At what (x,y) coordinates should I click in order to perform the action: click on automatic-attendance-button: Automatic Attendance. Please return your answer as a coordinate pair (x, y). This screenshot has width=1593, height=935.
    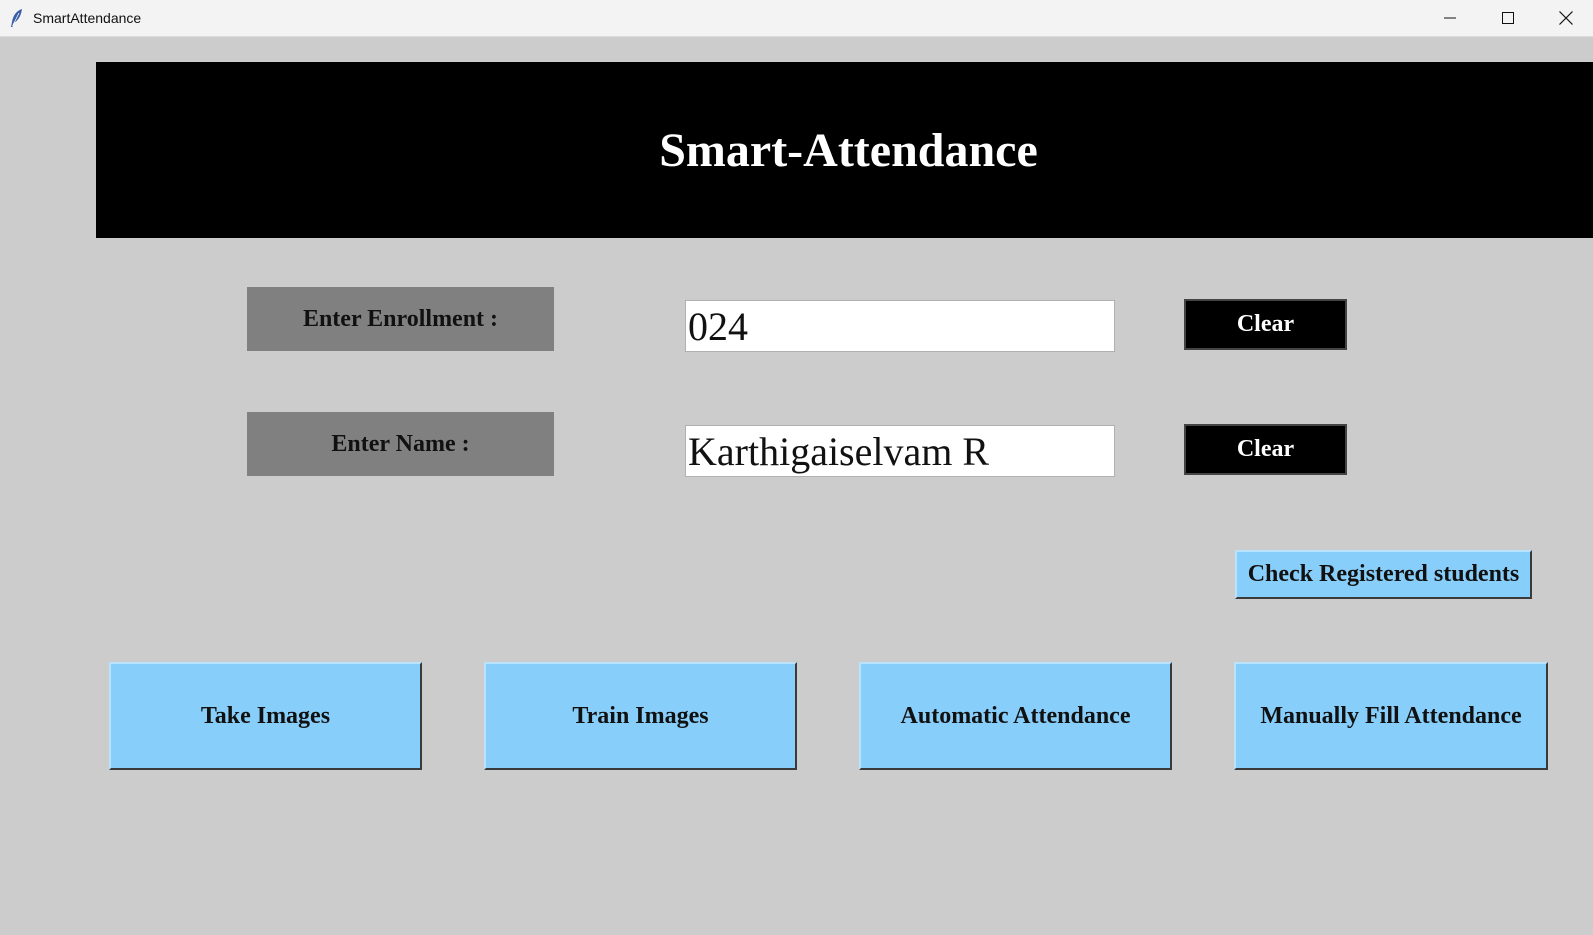
    Looking at the image, I should click on (1015, 716).